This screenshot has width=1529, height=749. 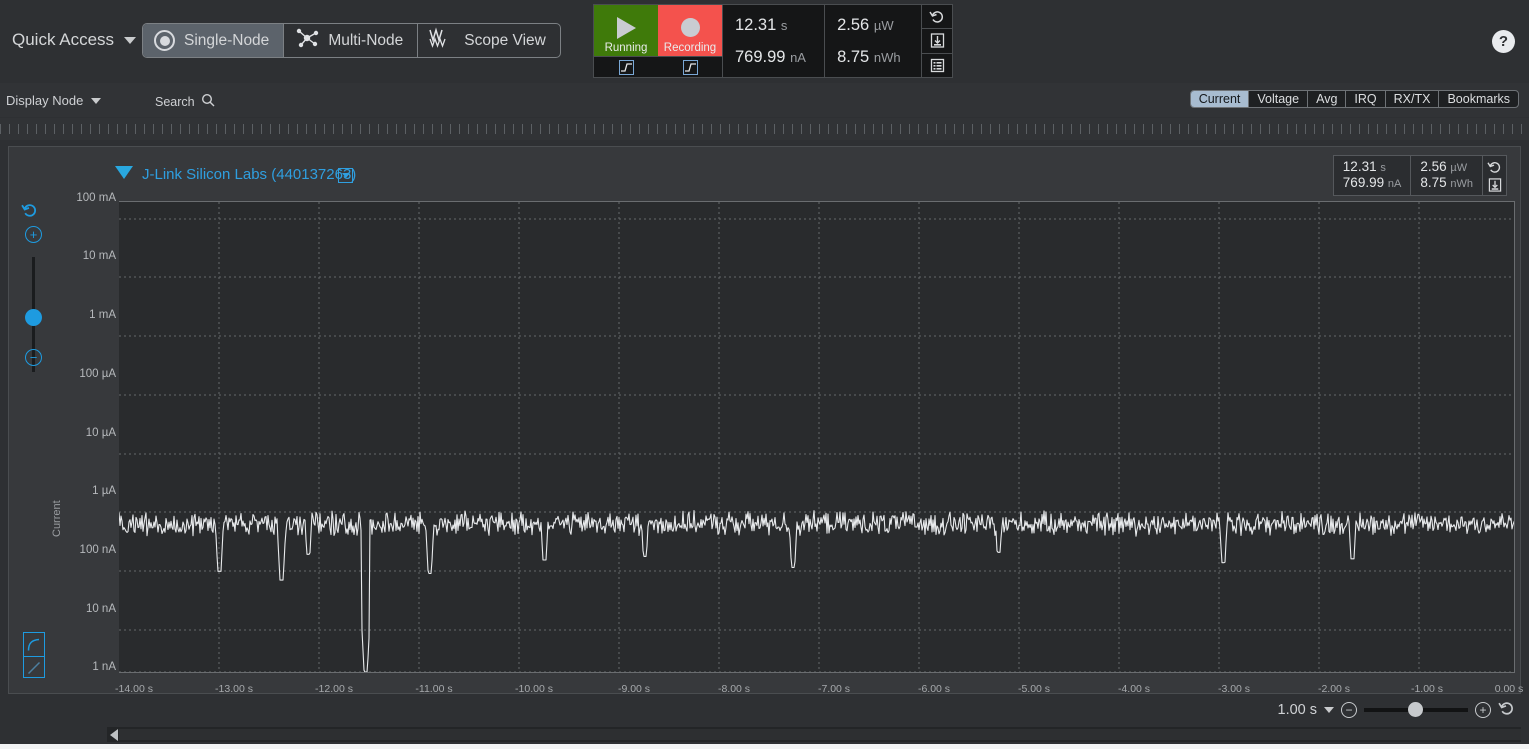 I want to click on power-value: 2.56, so click(x=853, y=24).